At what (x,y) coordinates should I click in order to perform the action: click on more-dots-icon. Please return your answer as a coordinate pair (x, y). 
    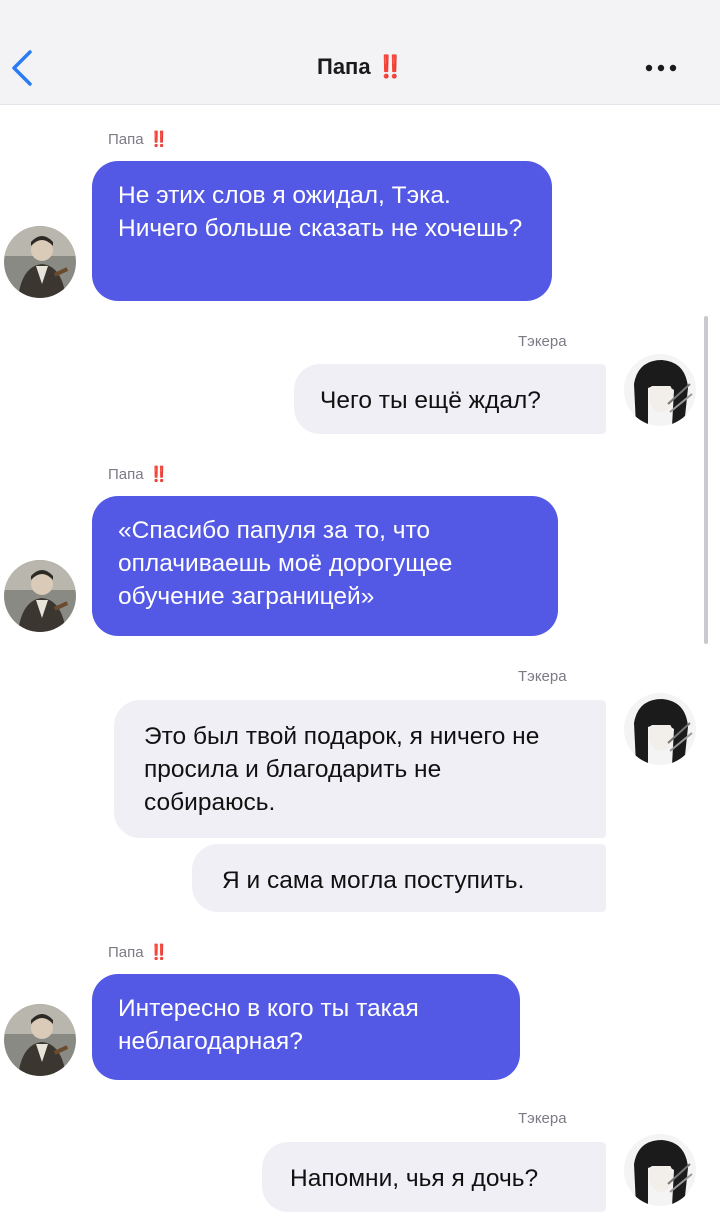
    Looking at the image, I should click on (661, 68).